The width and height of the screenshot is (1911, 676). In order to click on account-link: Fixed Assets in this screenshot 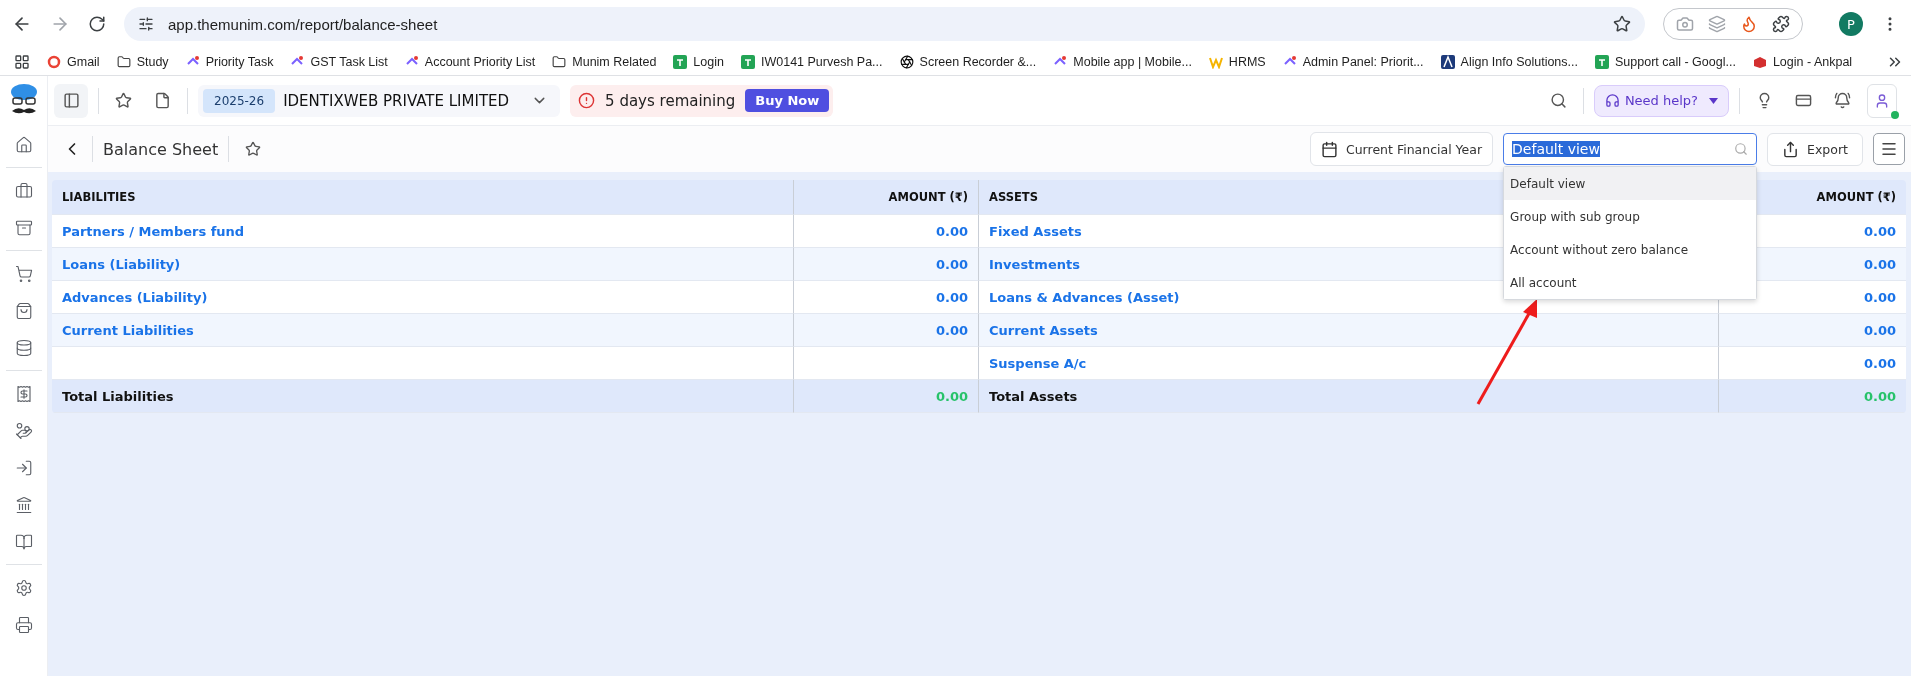, I will do `click(1035, 231)`.